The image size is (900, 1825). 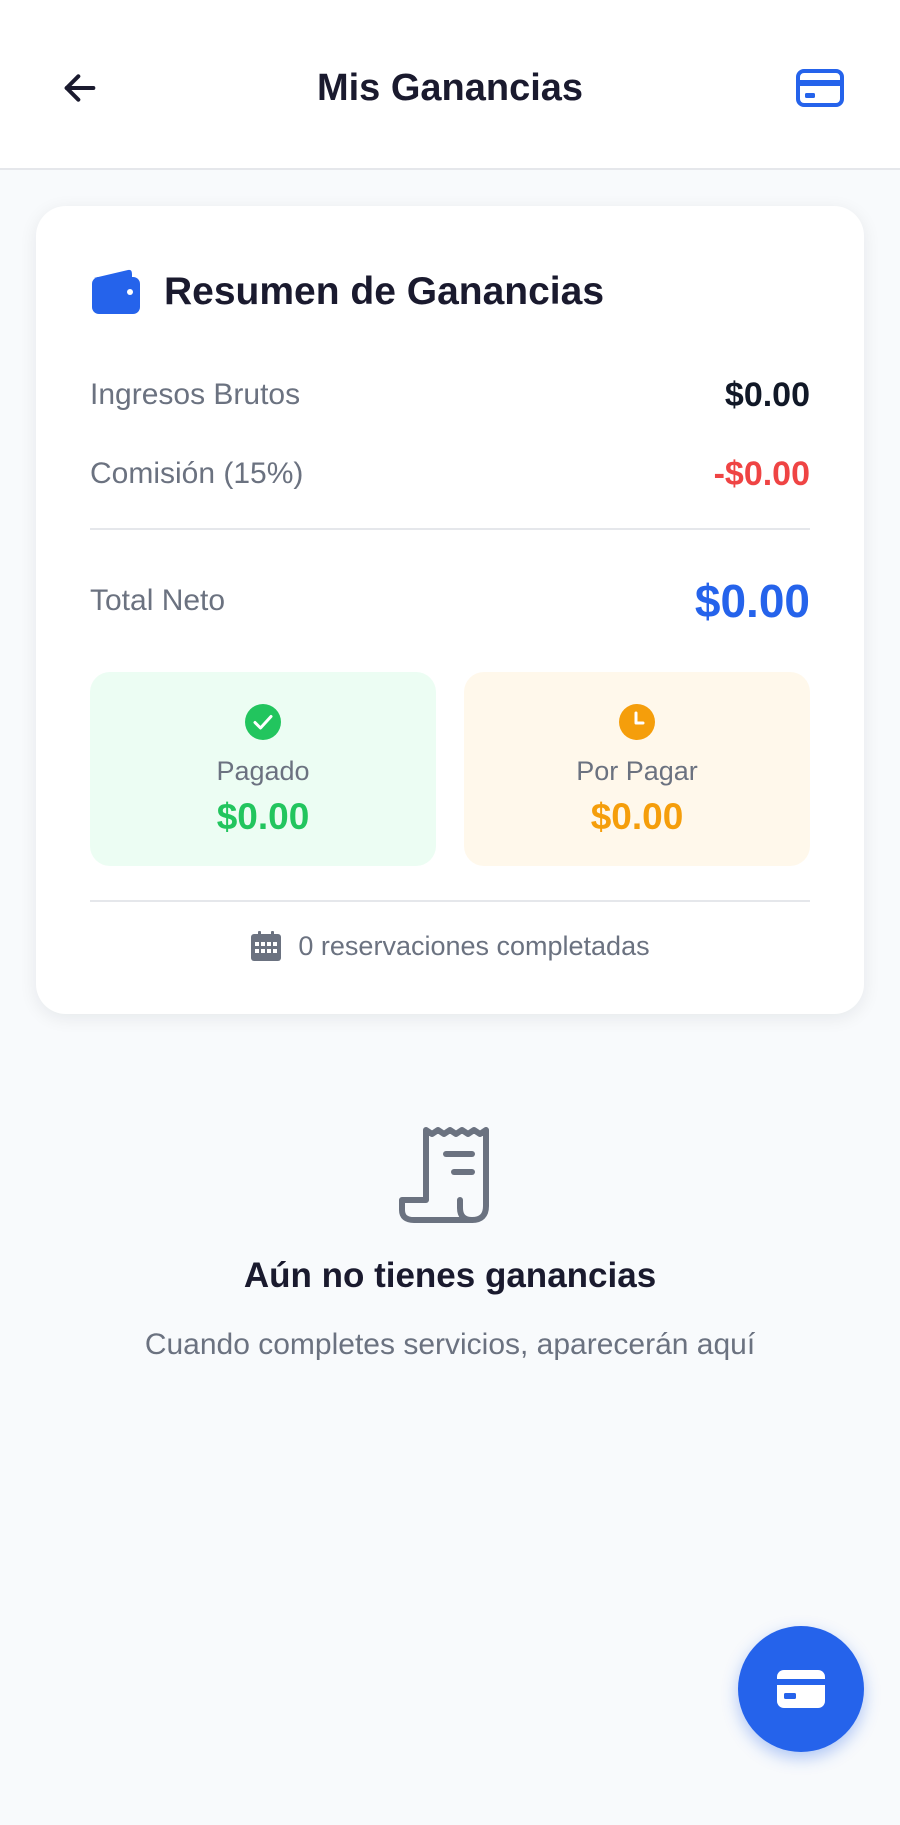 I want to click on net-total-value: $0.00, so click(x=752, y=601).